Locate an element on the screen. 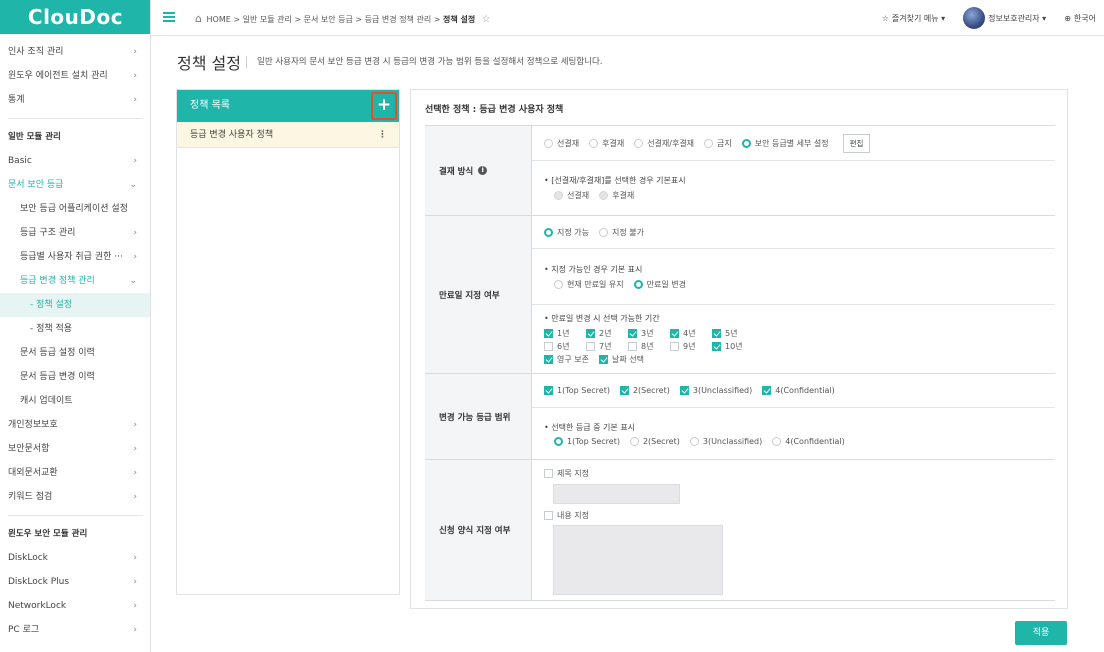 Image resolution: width=1104 pixels, height=652 pixels. checkbox-grade-4: 4(Confidential) is located at coordinates (798, 390).